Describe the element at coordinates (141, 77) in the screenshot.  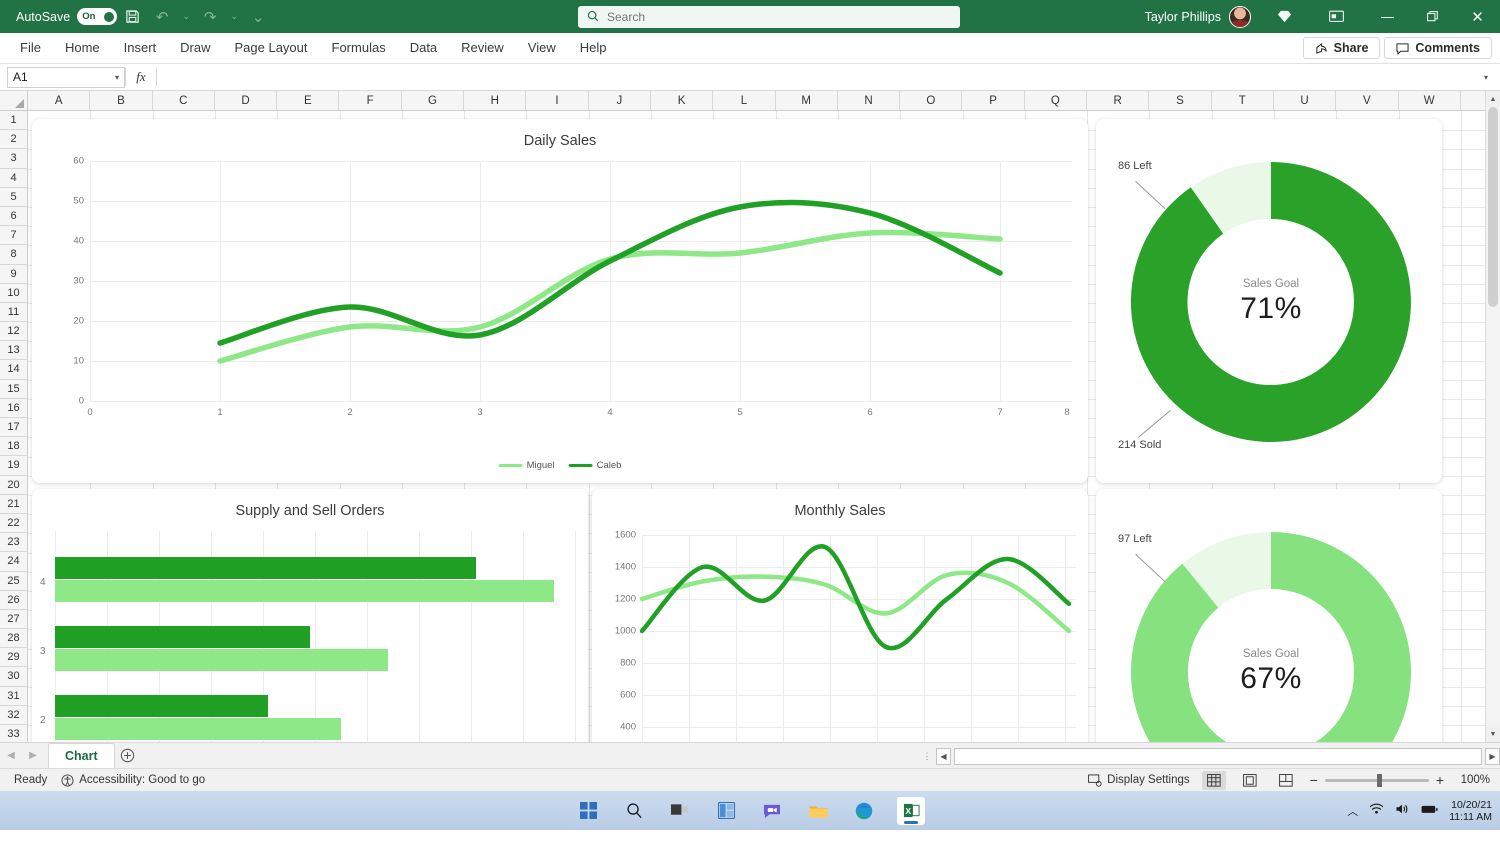
I see `insert-function-icon: fx` at that location.